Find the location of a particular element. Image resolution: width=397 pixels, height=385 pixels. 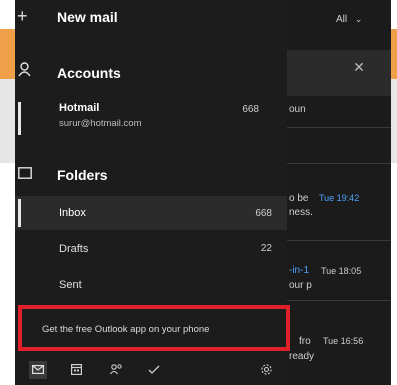

new-mail-button: + New mail is located at coordinates (151, 17).